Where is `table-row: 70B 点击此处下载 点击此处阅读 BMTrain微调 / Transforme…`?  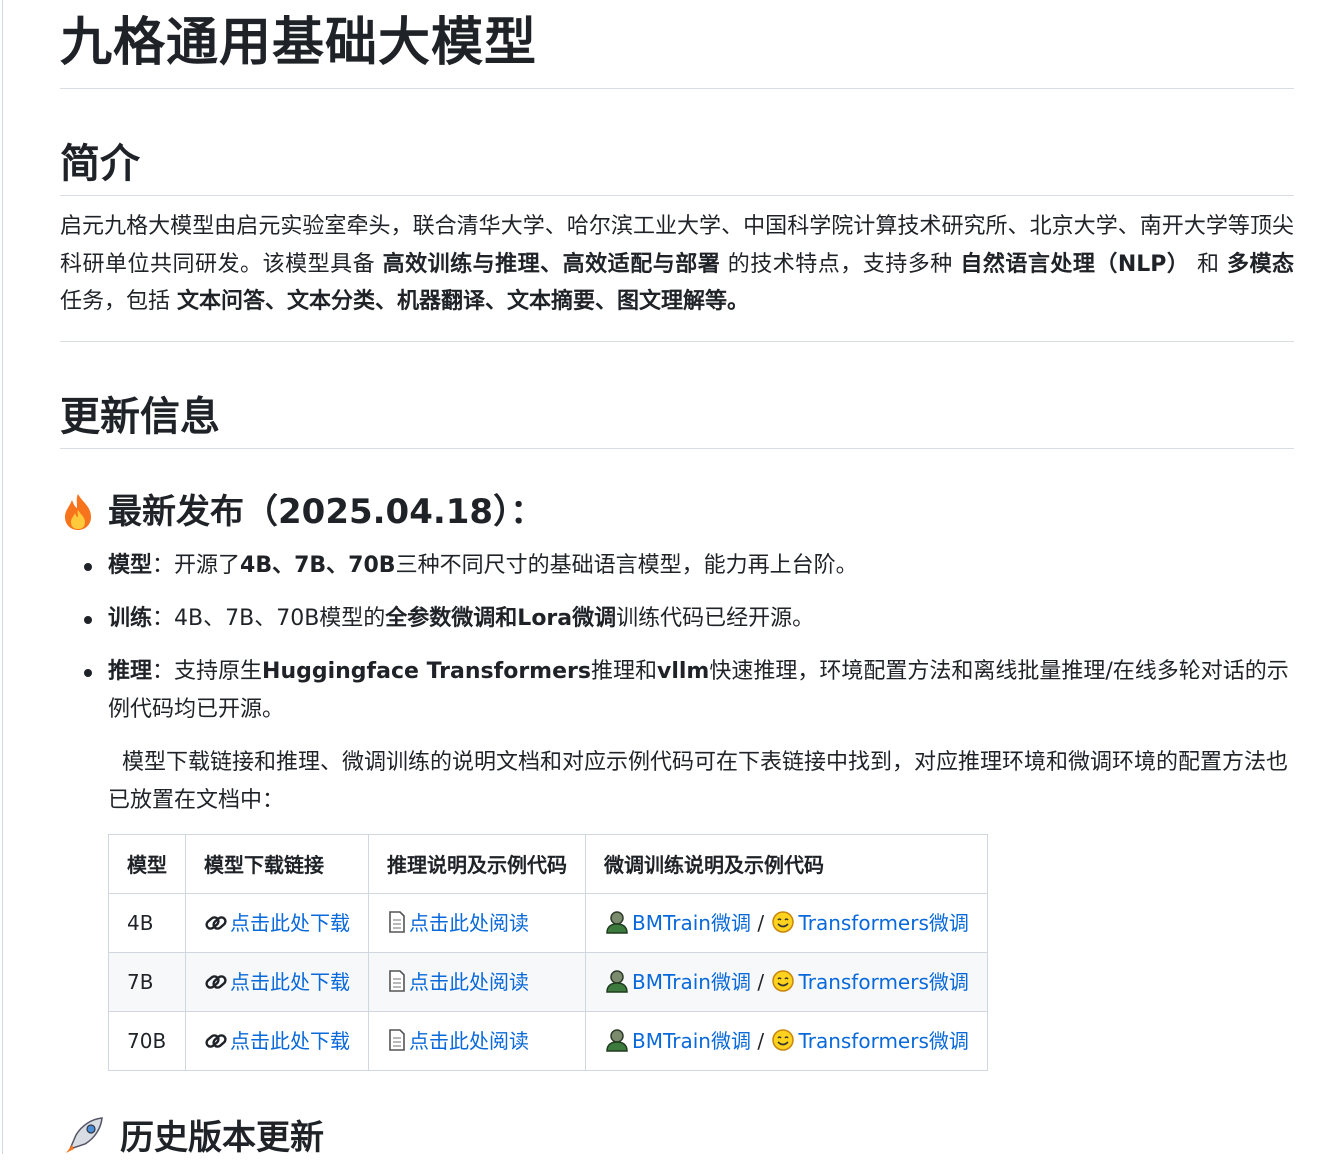 table-row: 70B 点击此处下载 点击此处阅读 BMTrain微调 / Transforme… is located at coordinates (548, 1040).